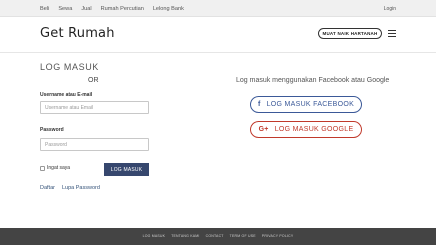  I want to click on register-link: Daftar, so click(47, 188).